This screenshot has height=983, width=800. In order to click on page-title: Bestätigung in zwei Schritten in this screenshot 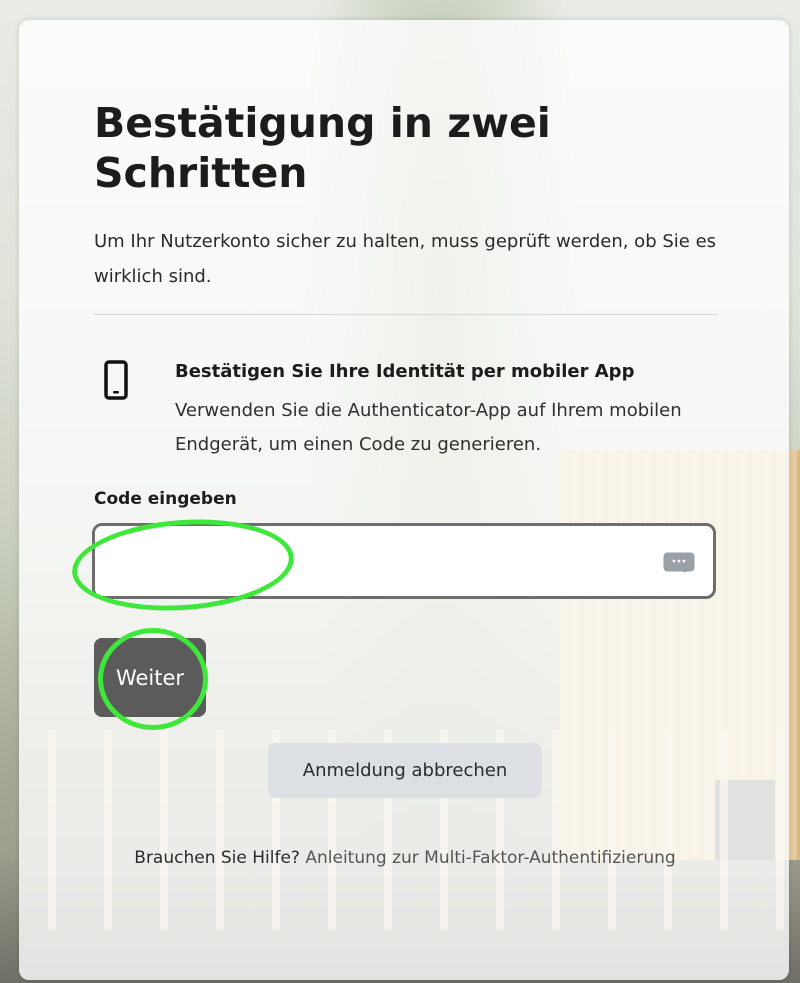, I will do `click(322, 148)`.